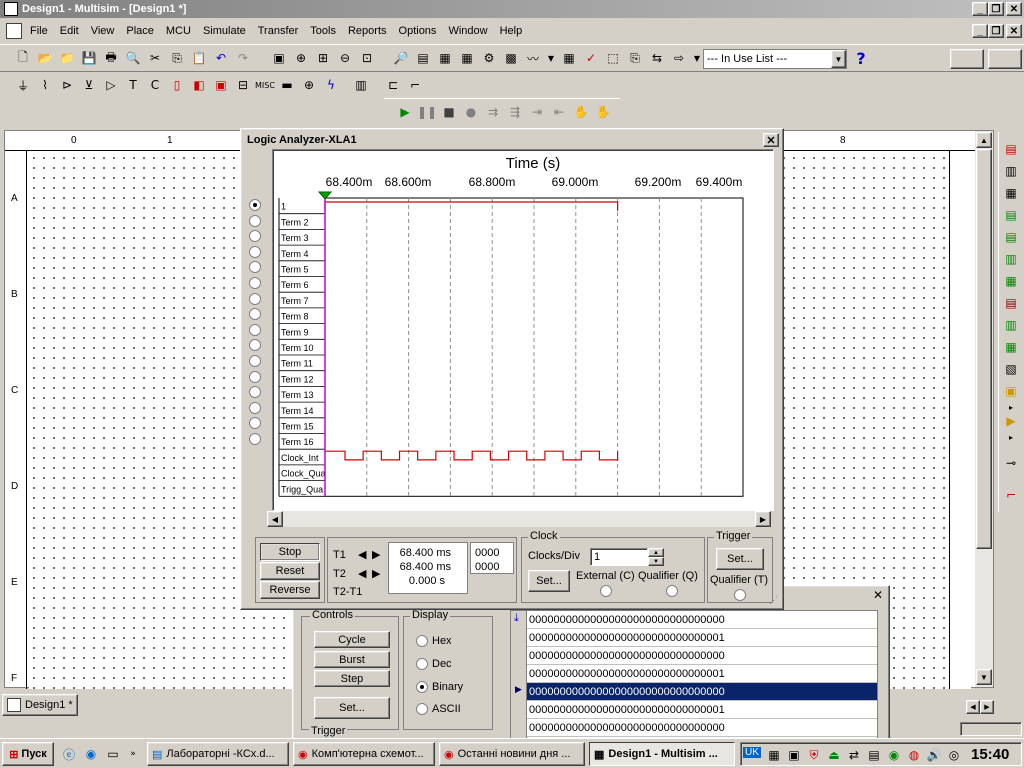  I want to click on in-use-list-dropdown: ▼, so click(838, 59).